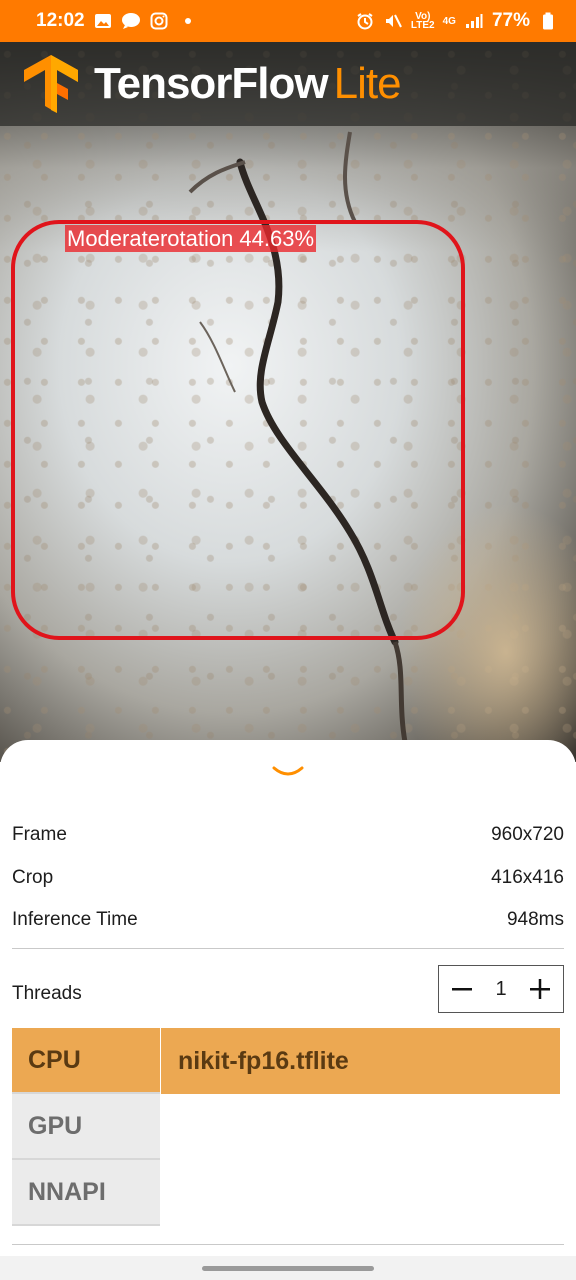 The height and width of the screenshot is (1280, 576). What do you see at coordinates (449, 21) in the screenshot?
I see `network-type: 4G` at bounding box center [449, 21].